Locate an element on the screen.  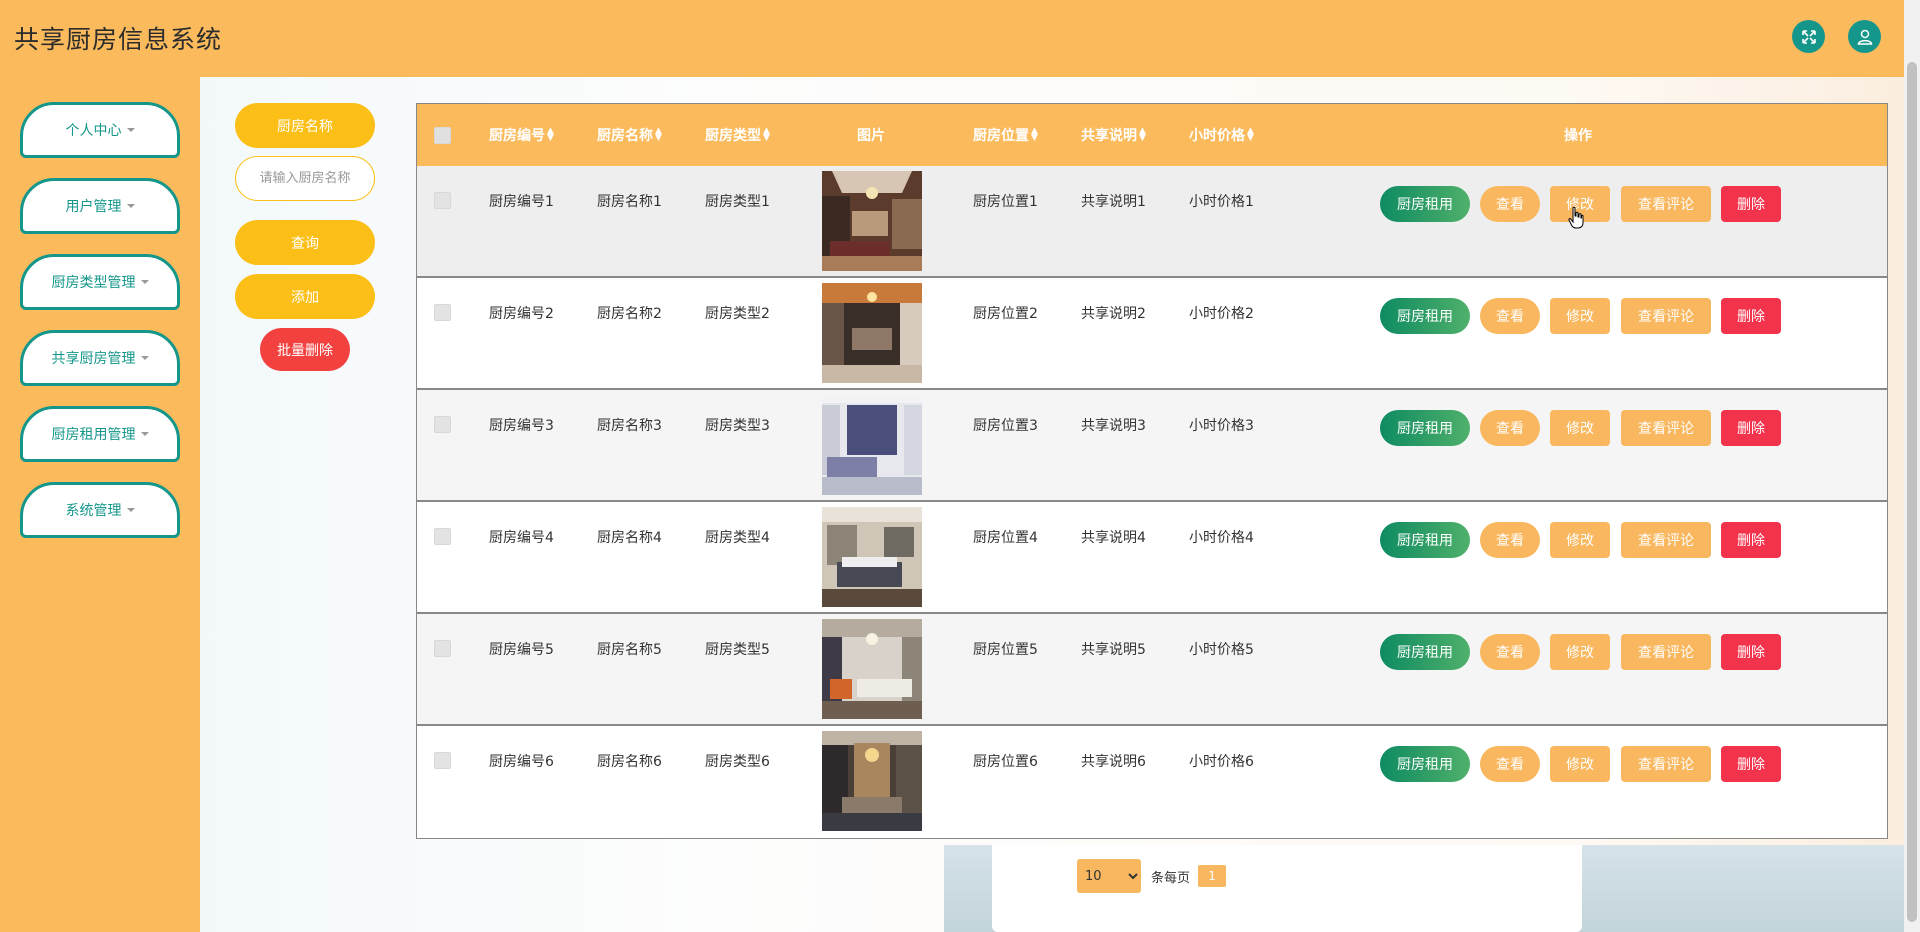
share-note: 共享说明5 is located at coordinates (1113, 649).